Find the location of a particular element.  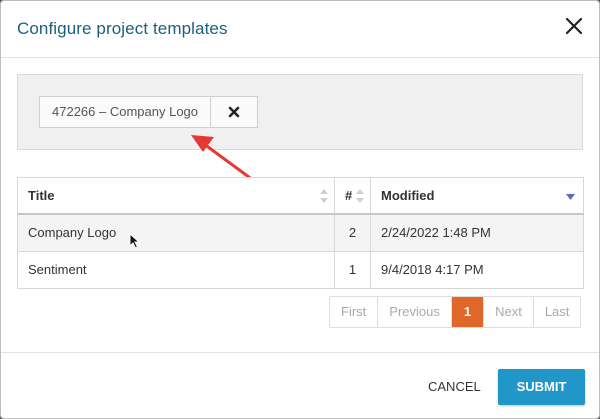

cell-title: Sentiment is located at coordinates (176, 269).